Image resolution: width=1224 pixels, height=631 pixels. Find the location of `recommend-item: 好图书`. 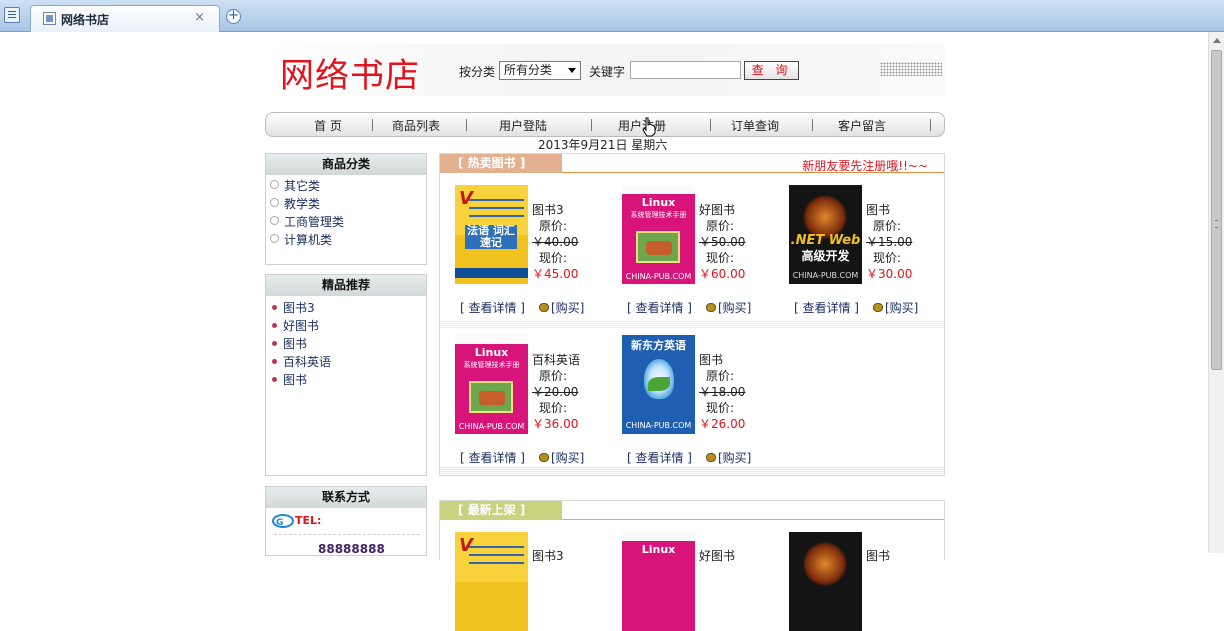

recommend-item: 好图书 is located at coordinates (295, 325).